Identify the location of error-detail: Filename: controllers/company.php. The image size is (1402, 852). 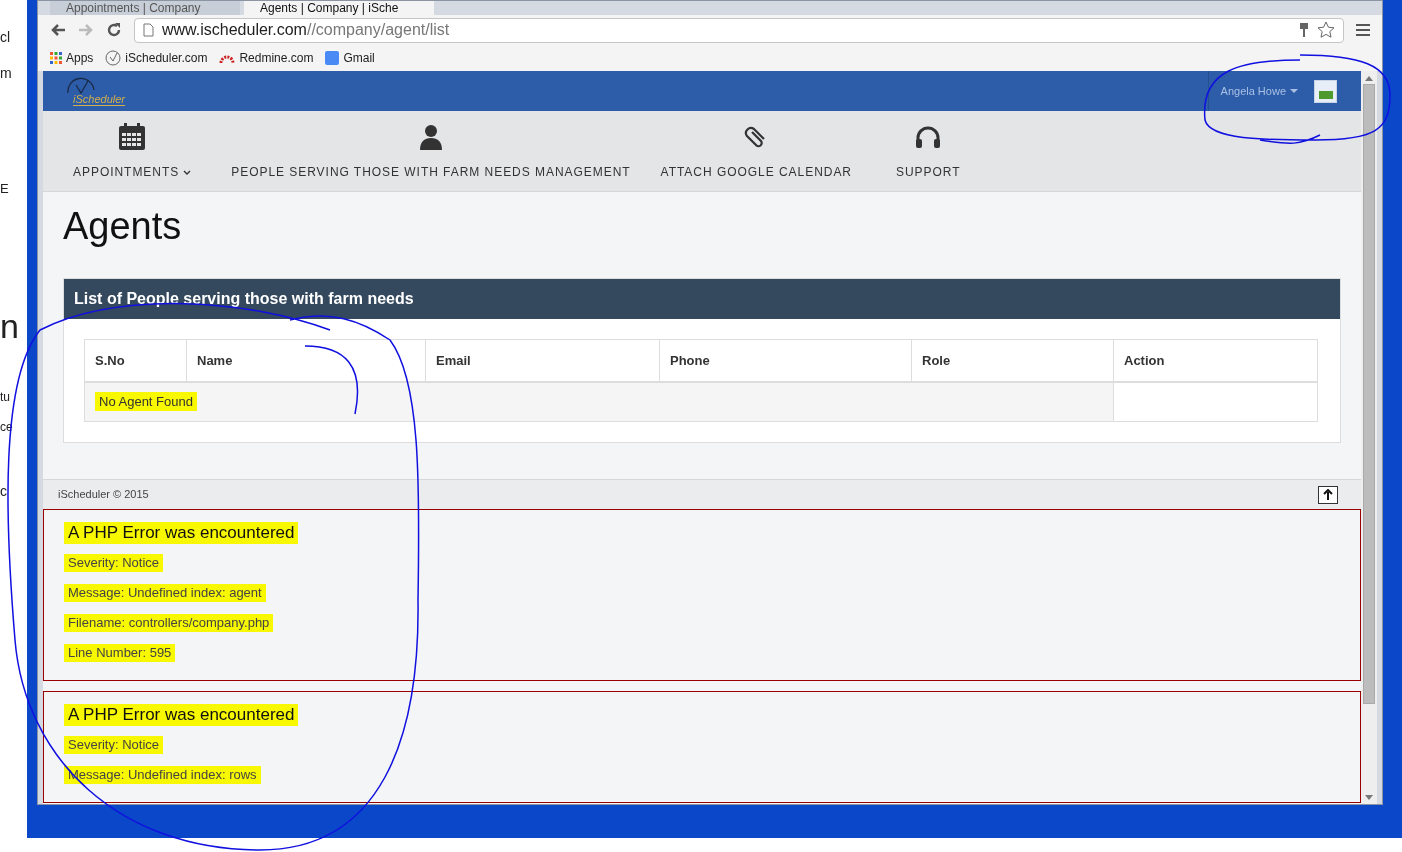
(169, 623).